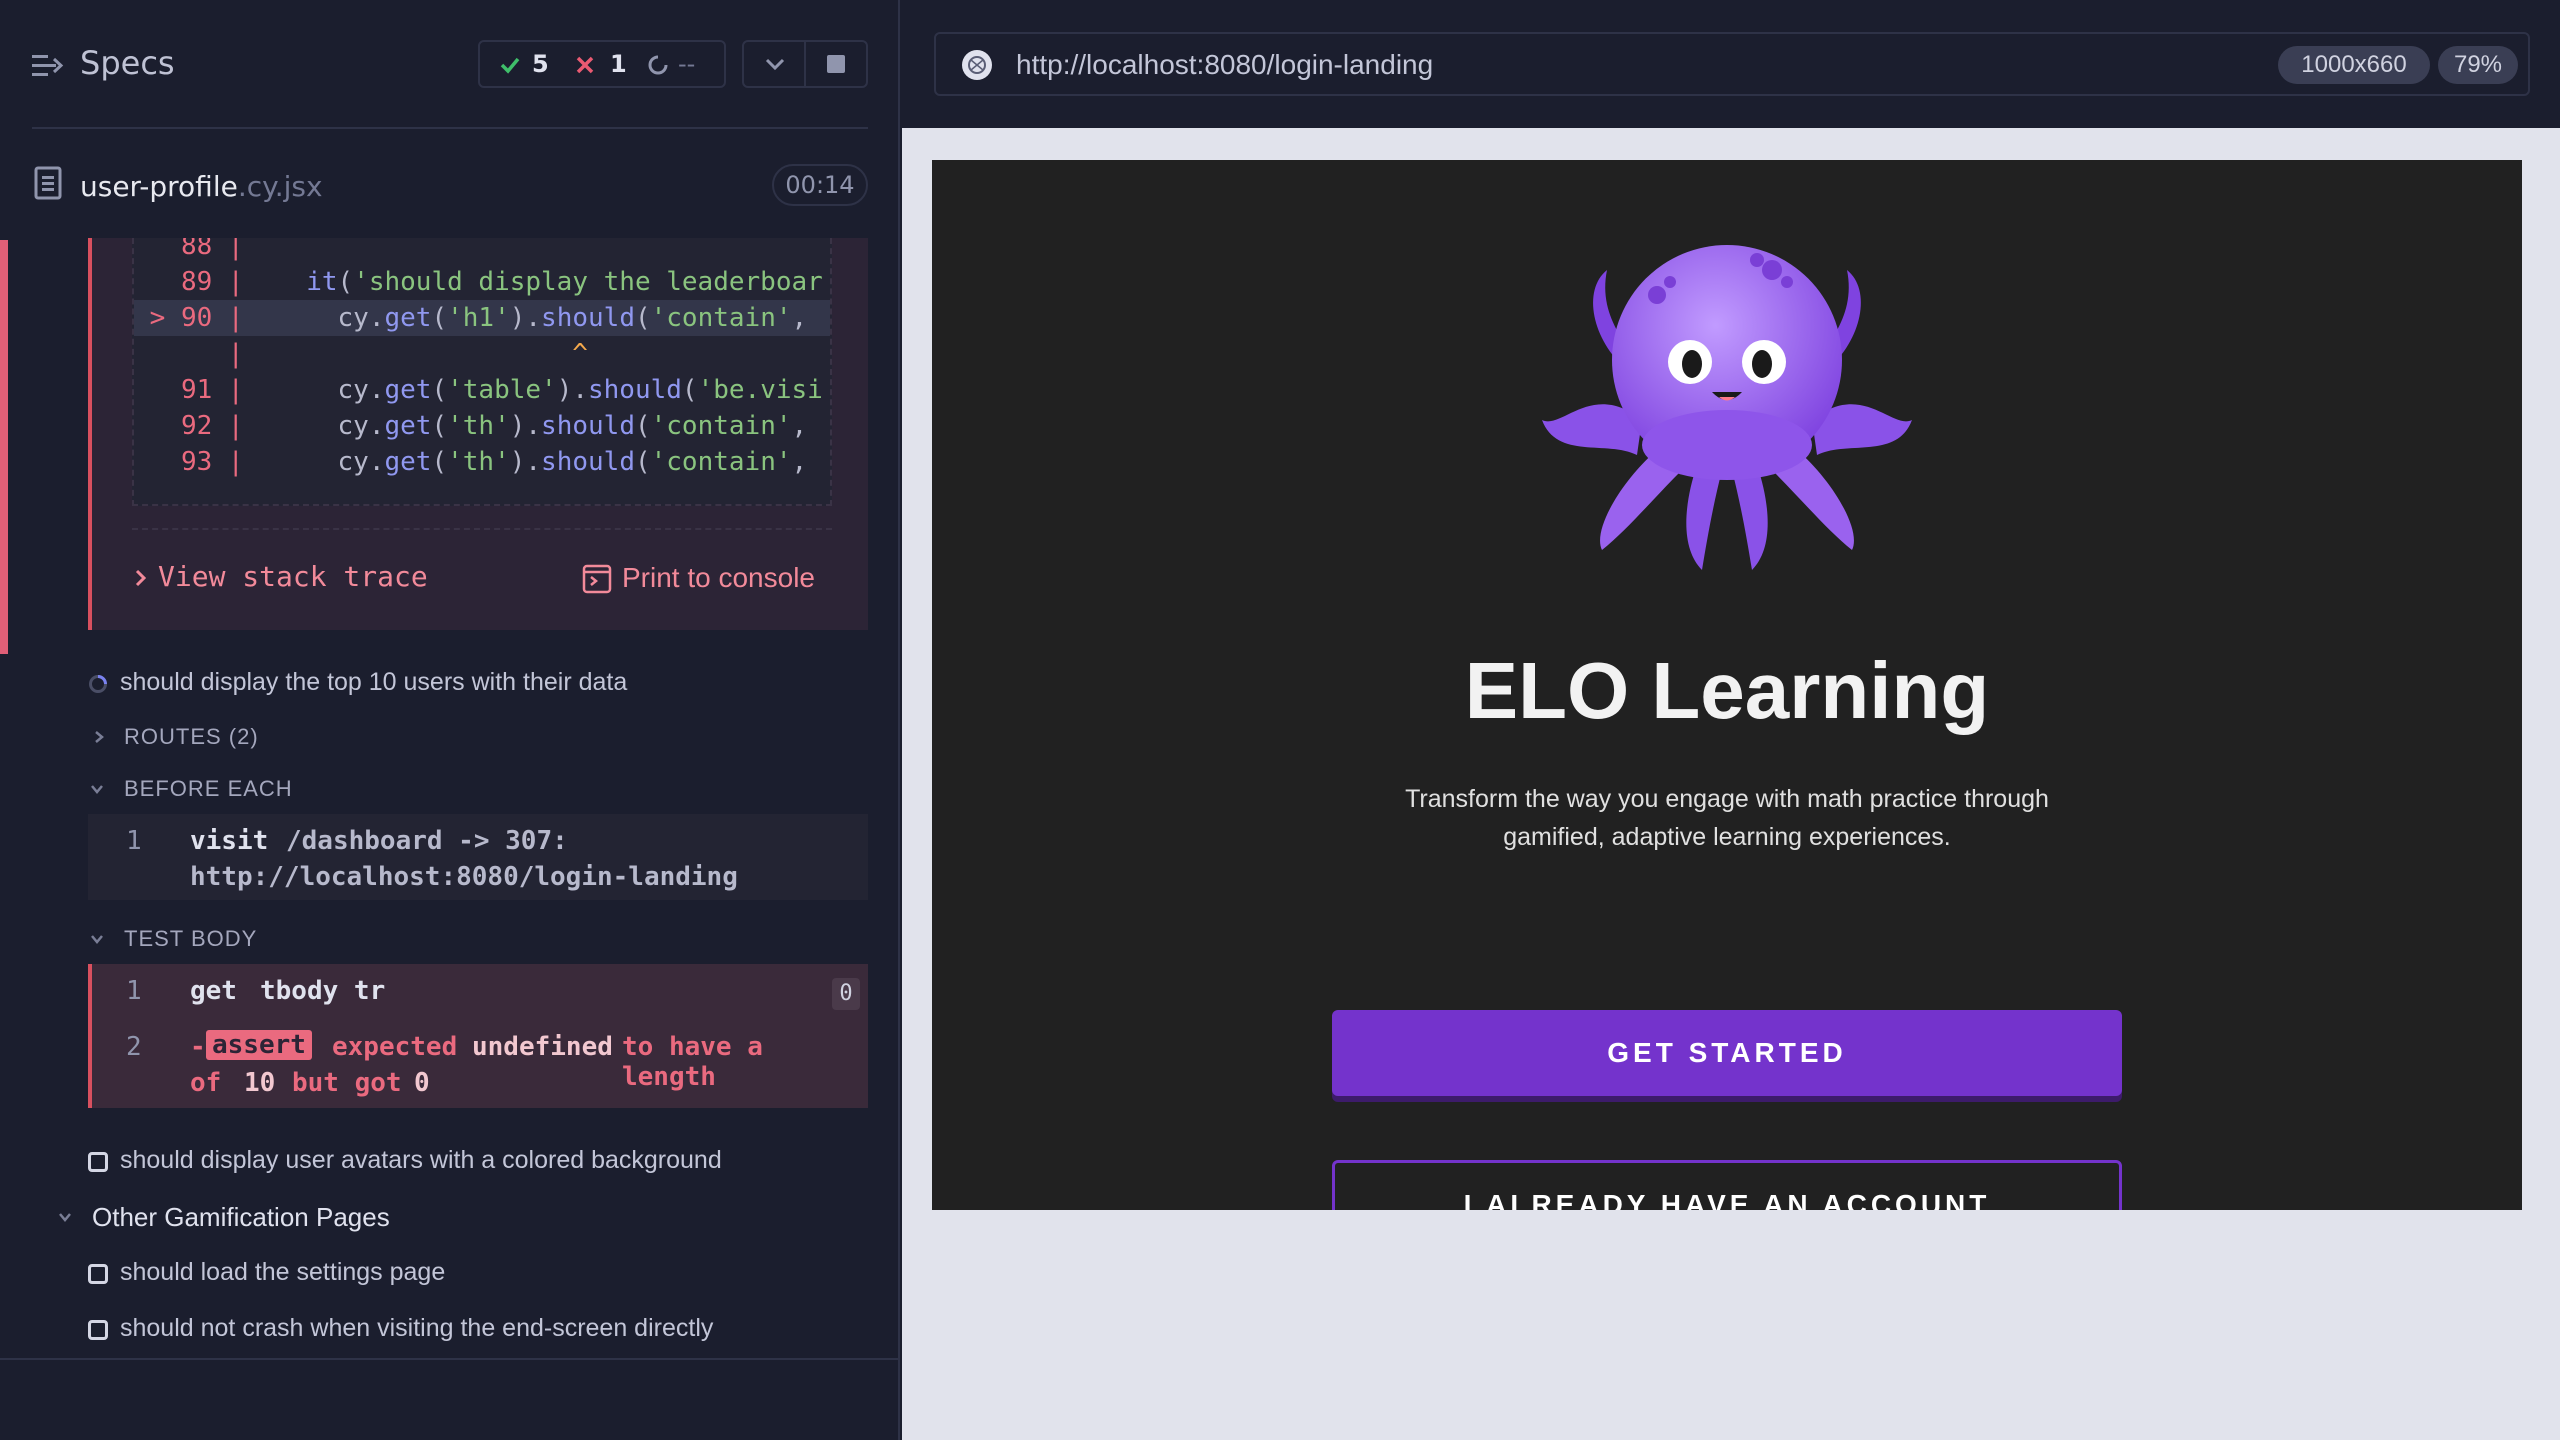 This screenshot has height=1440, width=2560. I want to click on code-line: 89 | it('should display the leaderboar, so click(501, 282).